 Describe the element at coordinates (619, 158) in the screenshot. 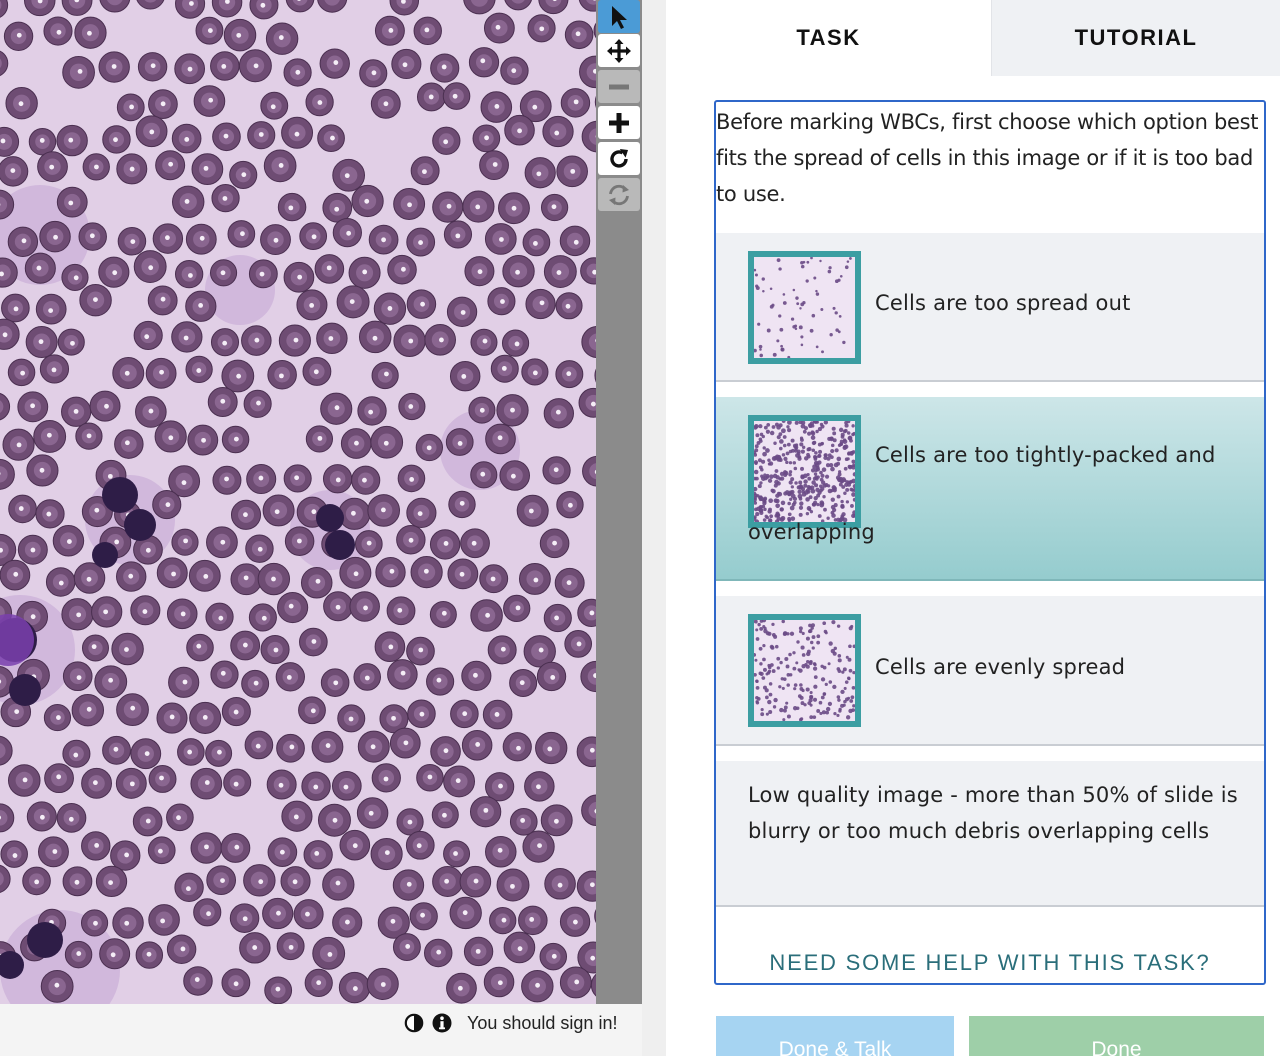

I see `rotate-button` at that location.